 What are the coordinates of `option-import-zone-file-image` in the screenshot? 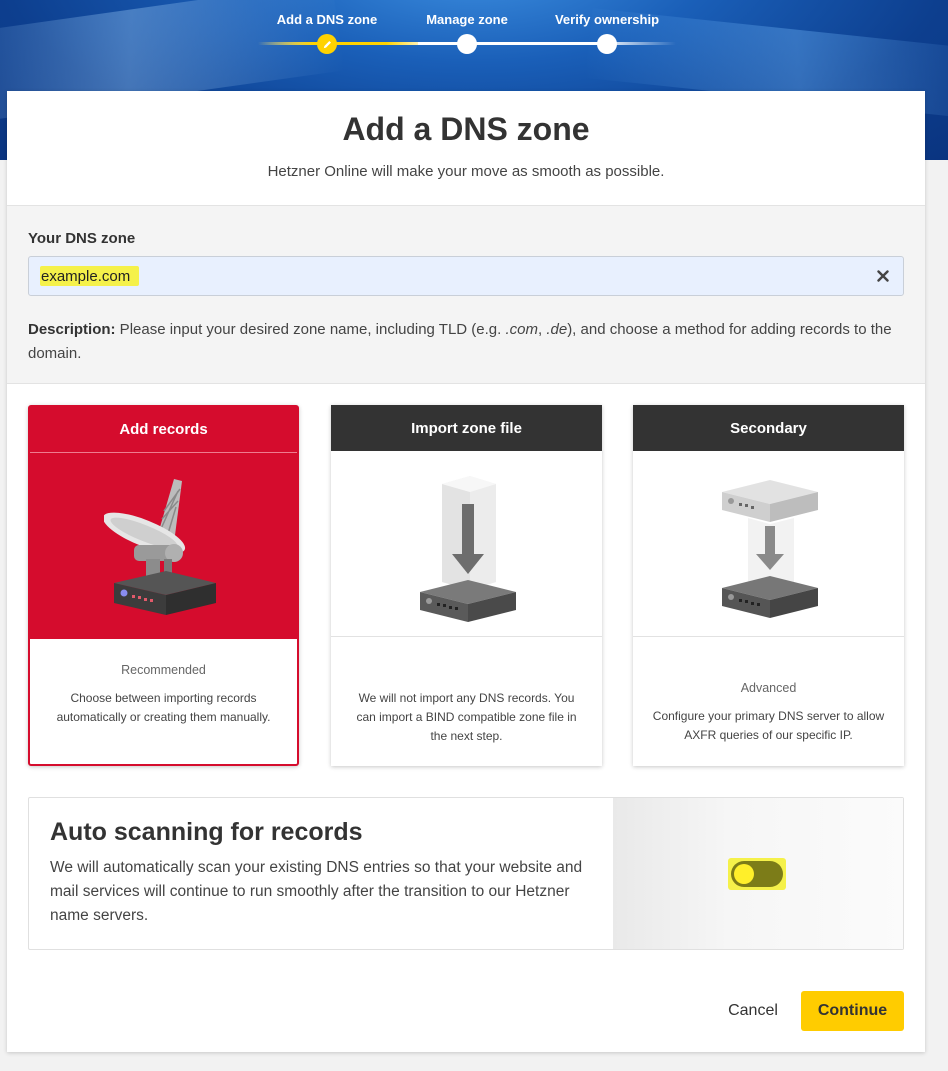 It's located at (466, 544).